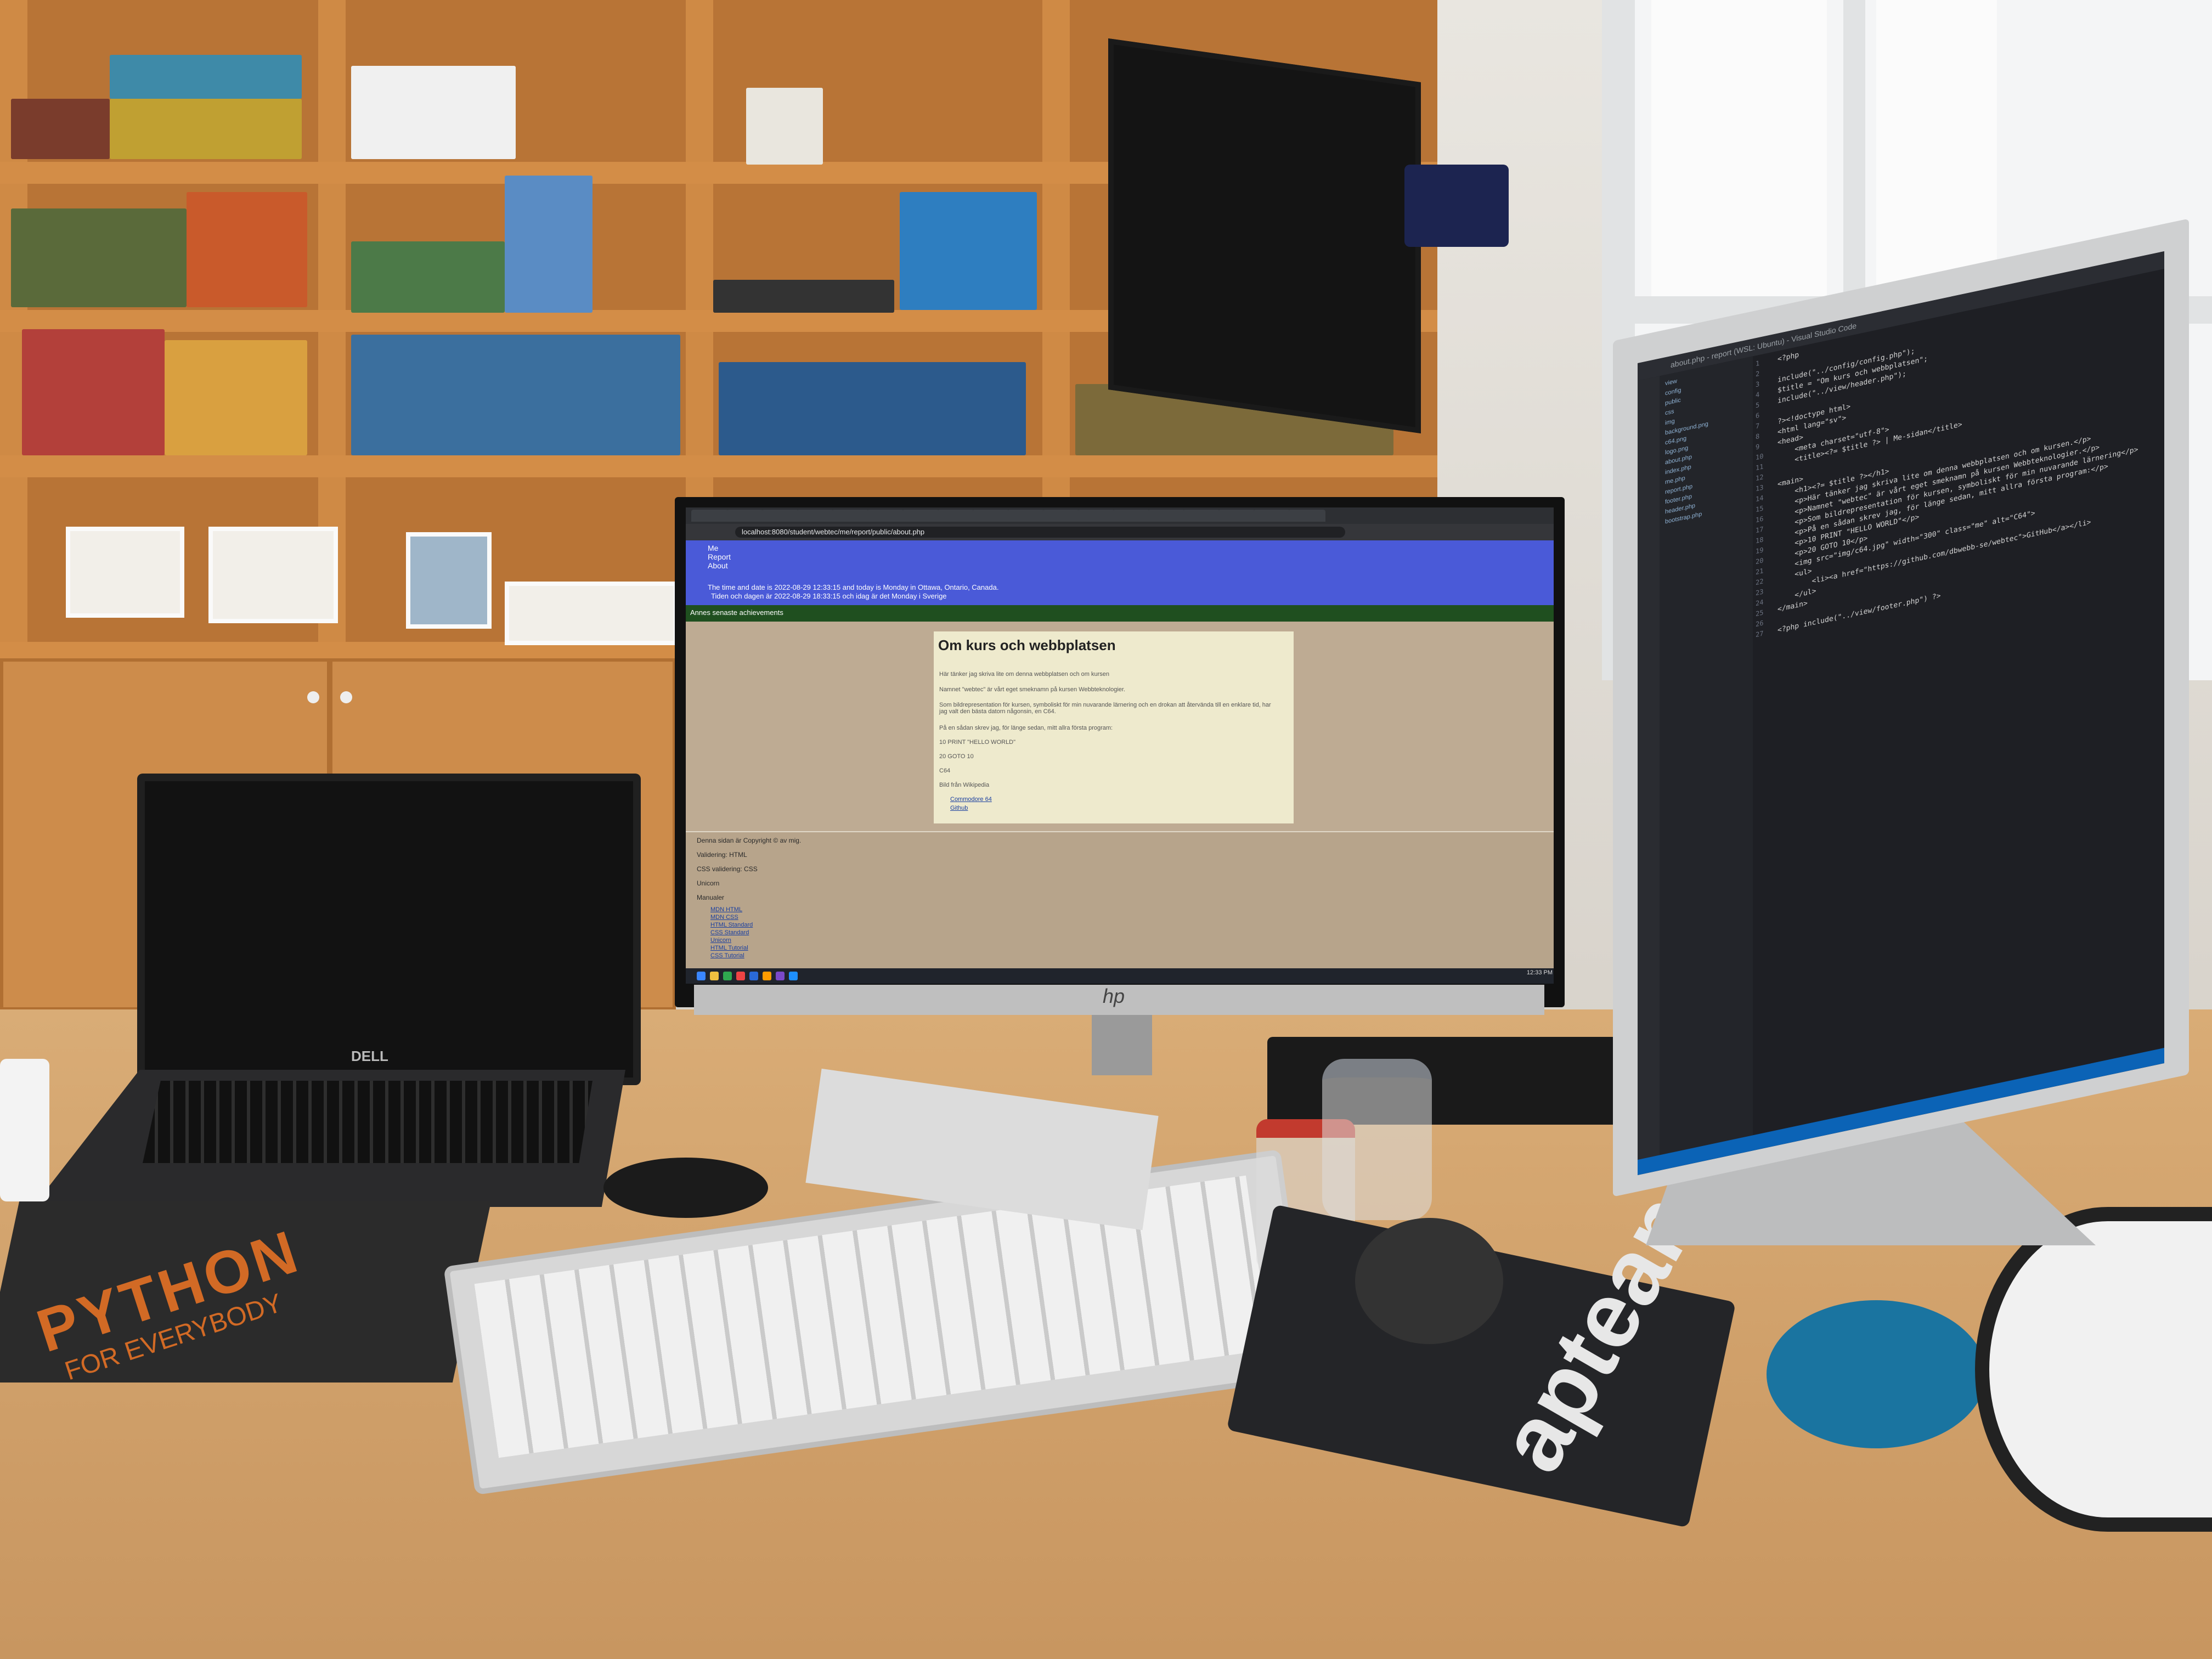  What do you see at coordinates (715, 976) in the screenshot?
I see `folder-icon` at bounding box center [715, 976].